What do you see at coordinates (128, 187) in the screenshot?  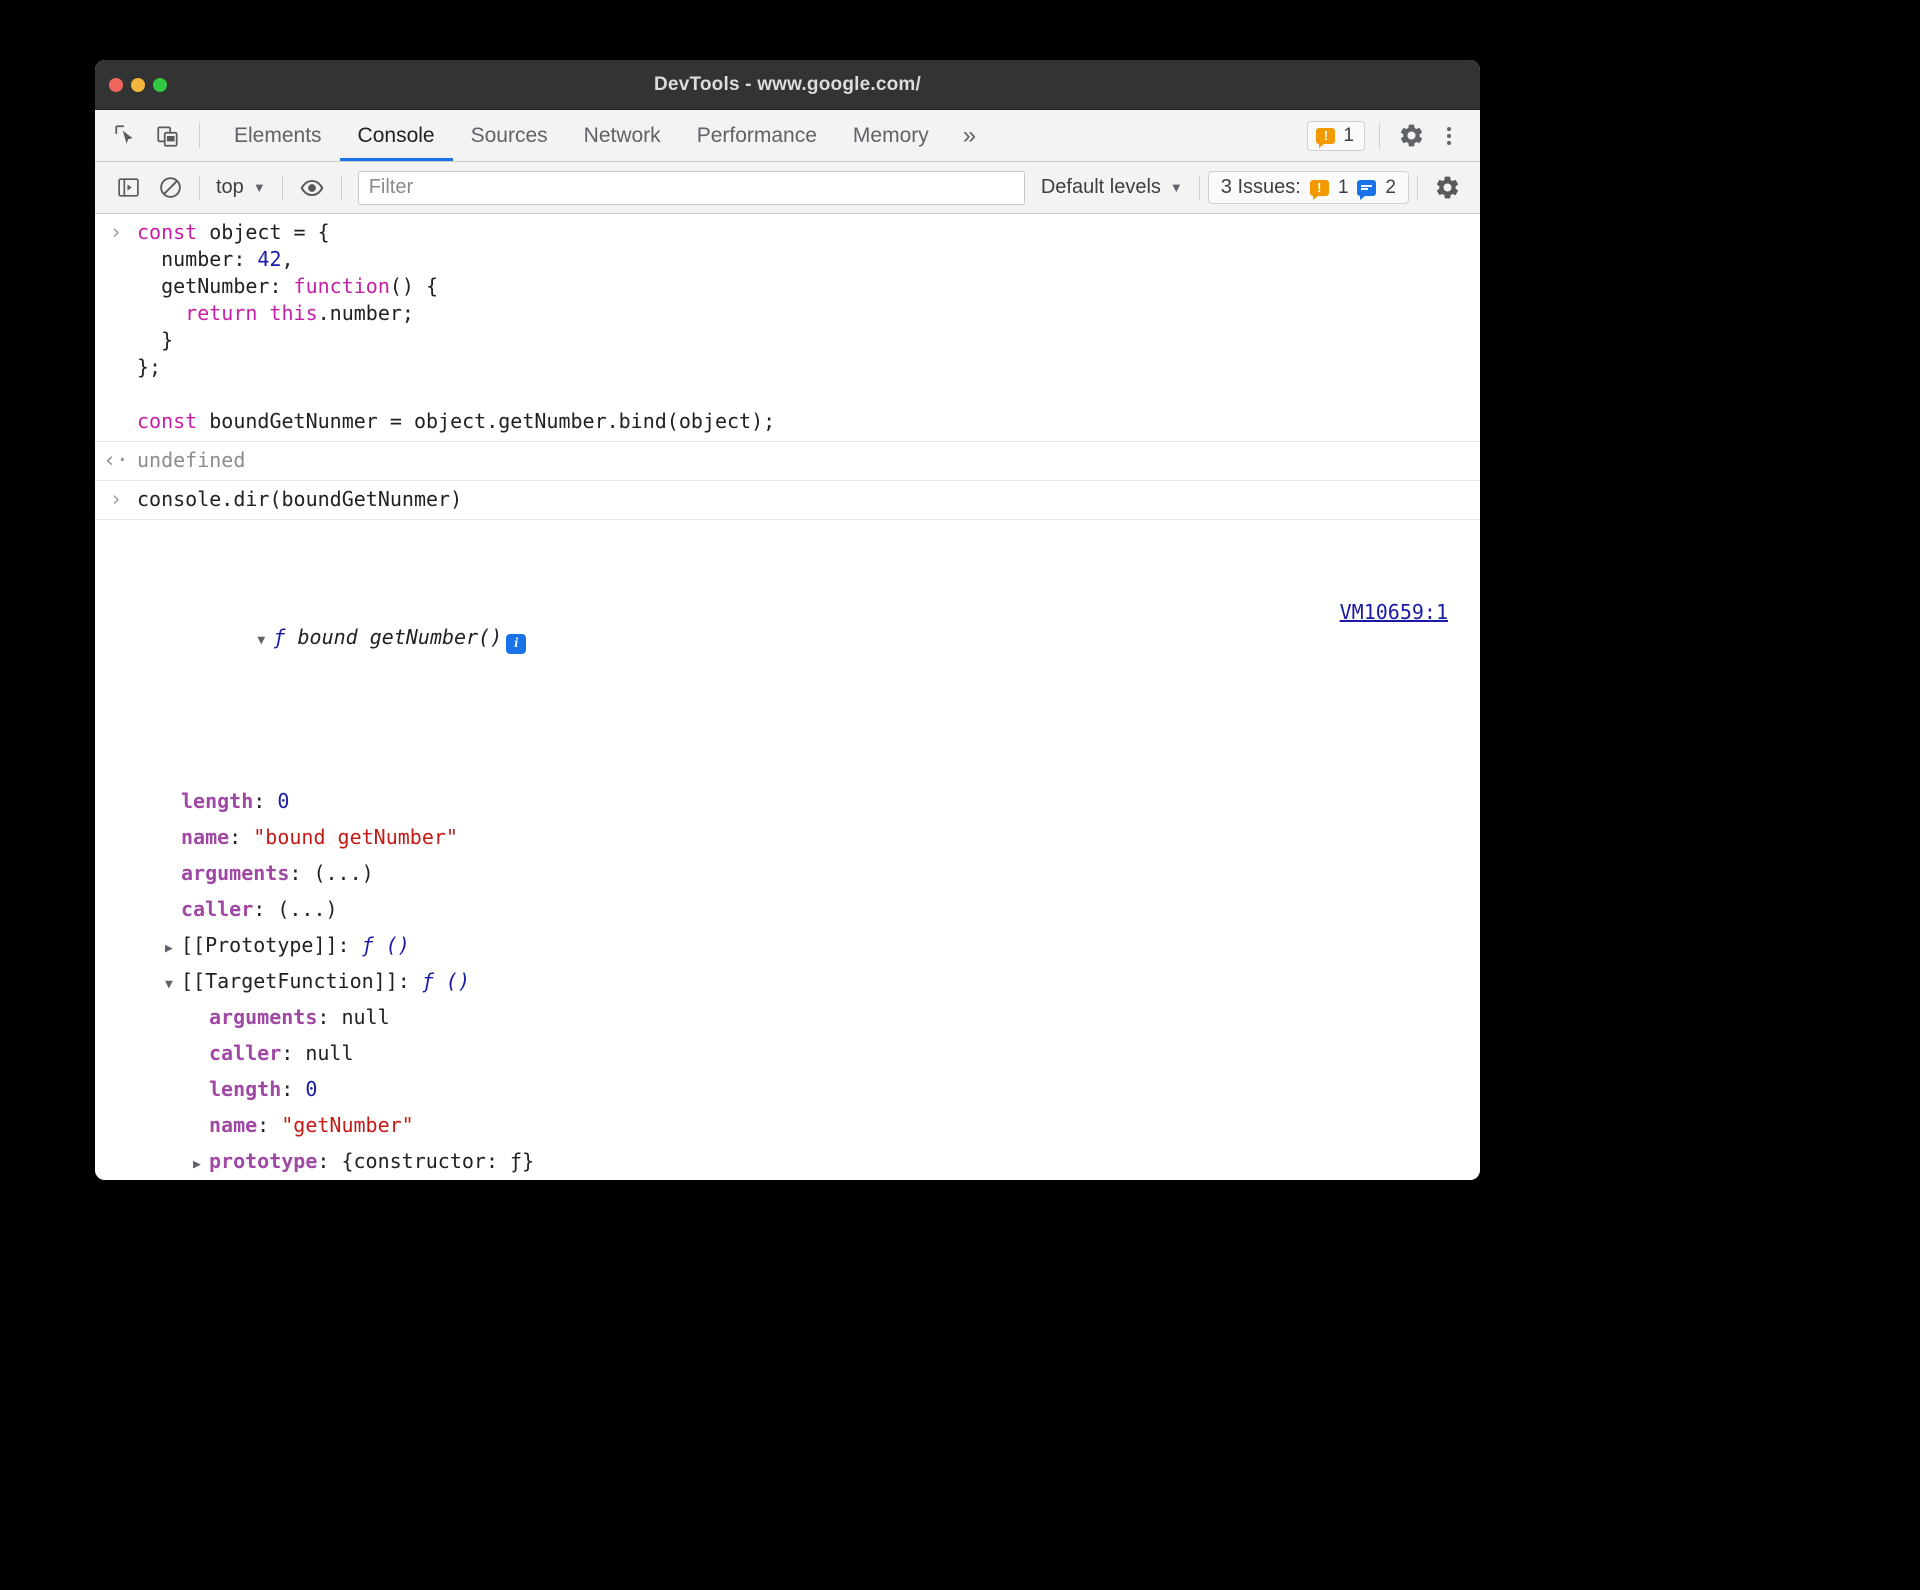 I see `console-sidebar-icon` at bounding box center [128, 187].